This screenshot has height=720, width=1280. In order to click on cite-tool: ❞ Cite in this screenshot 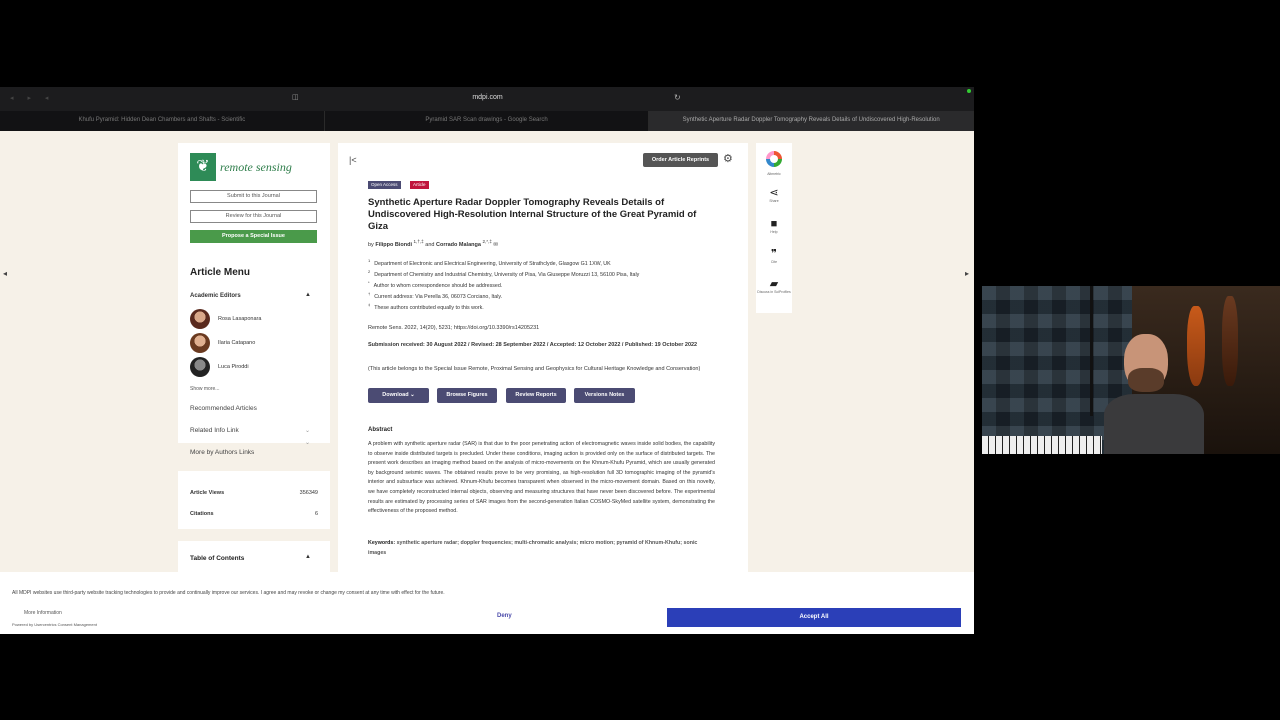, I will do `click(774, 256)`.